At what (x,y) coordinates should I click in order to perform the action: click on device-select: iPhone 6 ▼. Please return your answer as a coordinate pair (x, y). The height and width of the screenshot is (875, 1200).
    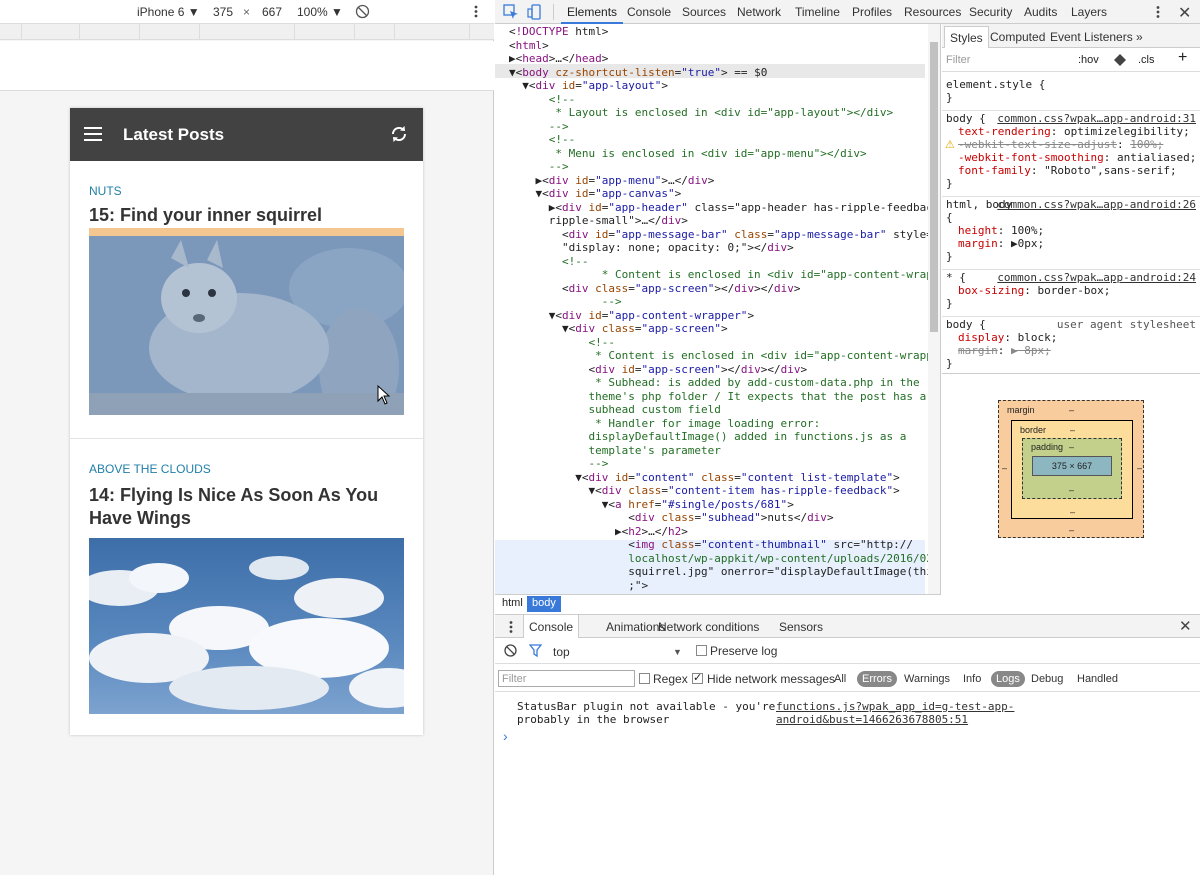
    Looking at the image, I should click on (168, 12).